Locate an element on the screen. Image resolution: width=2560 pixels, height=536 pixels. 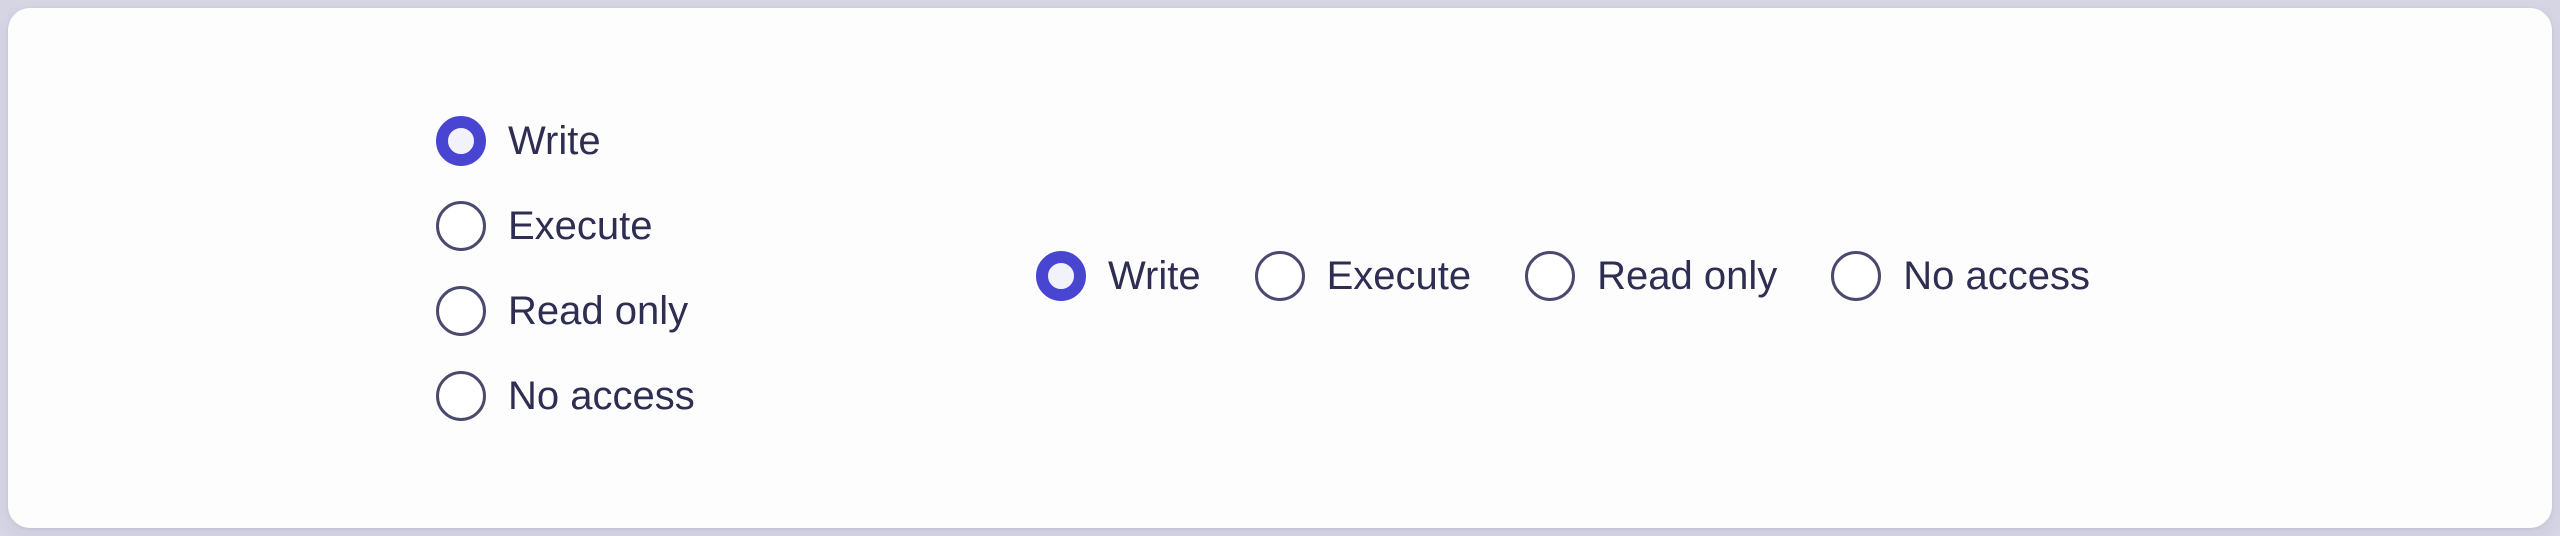
radio-option-write-horizontal: Write is located at coordinates (1118, 276).